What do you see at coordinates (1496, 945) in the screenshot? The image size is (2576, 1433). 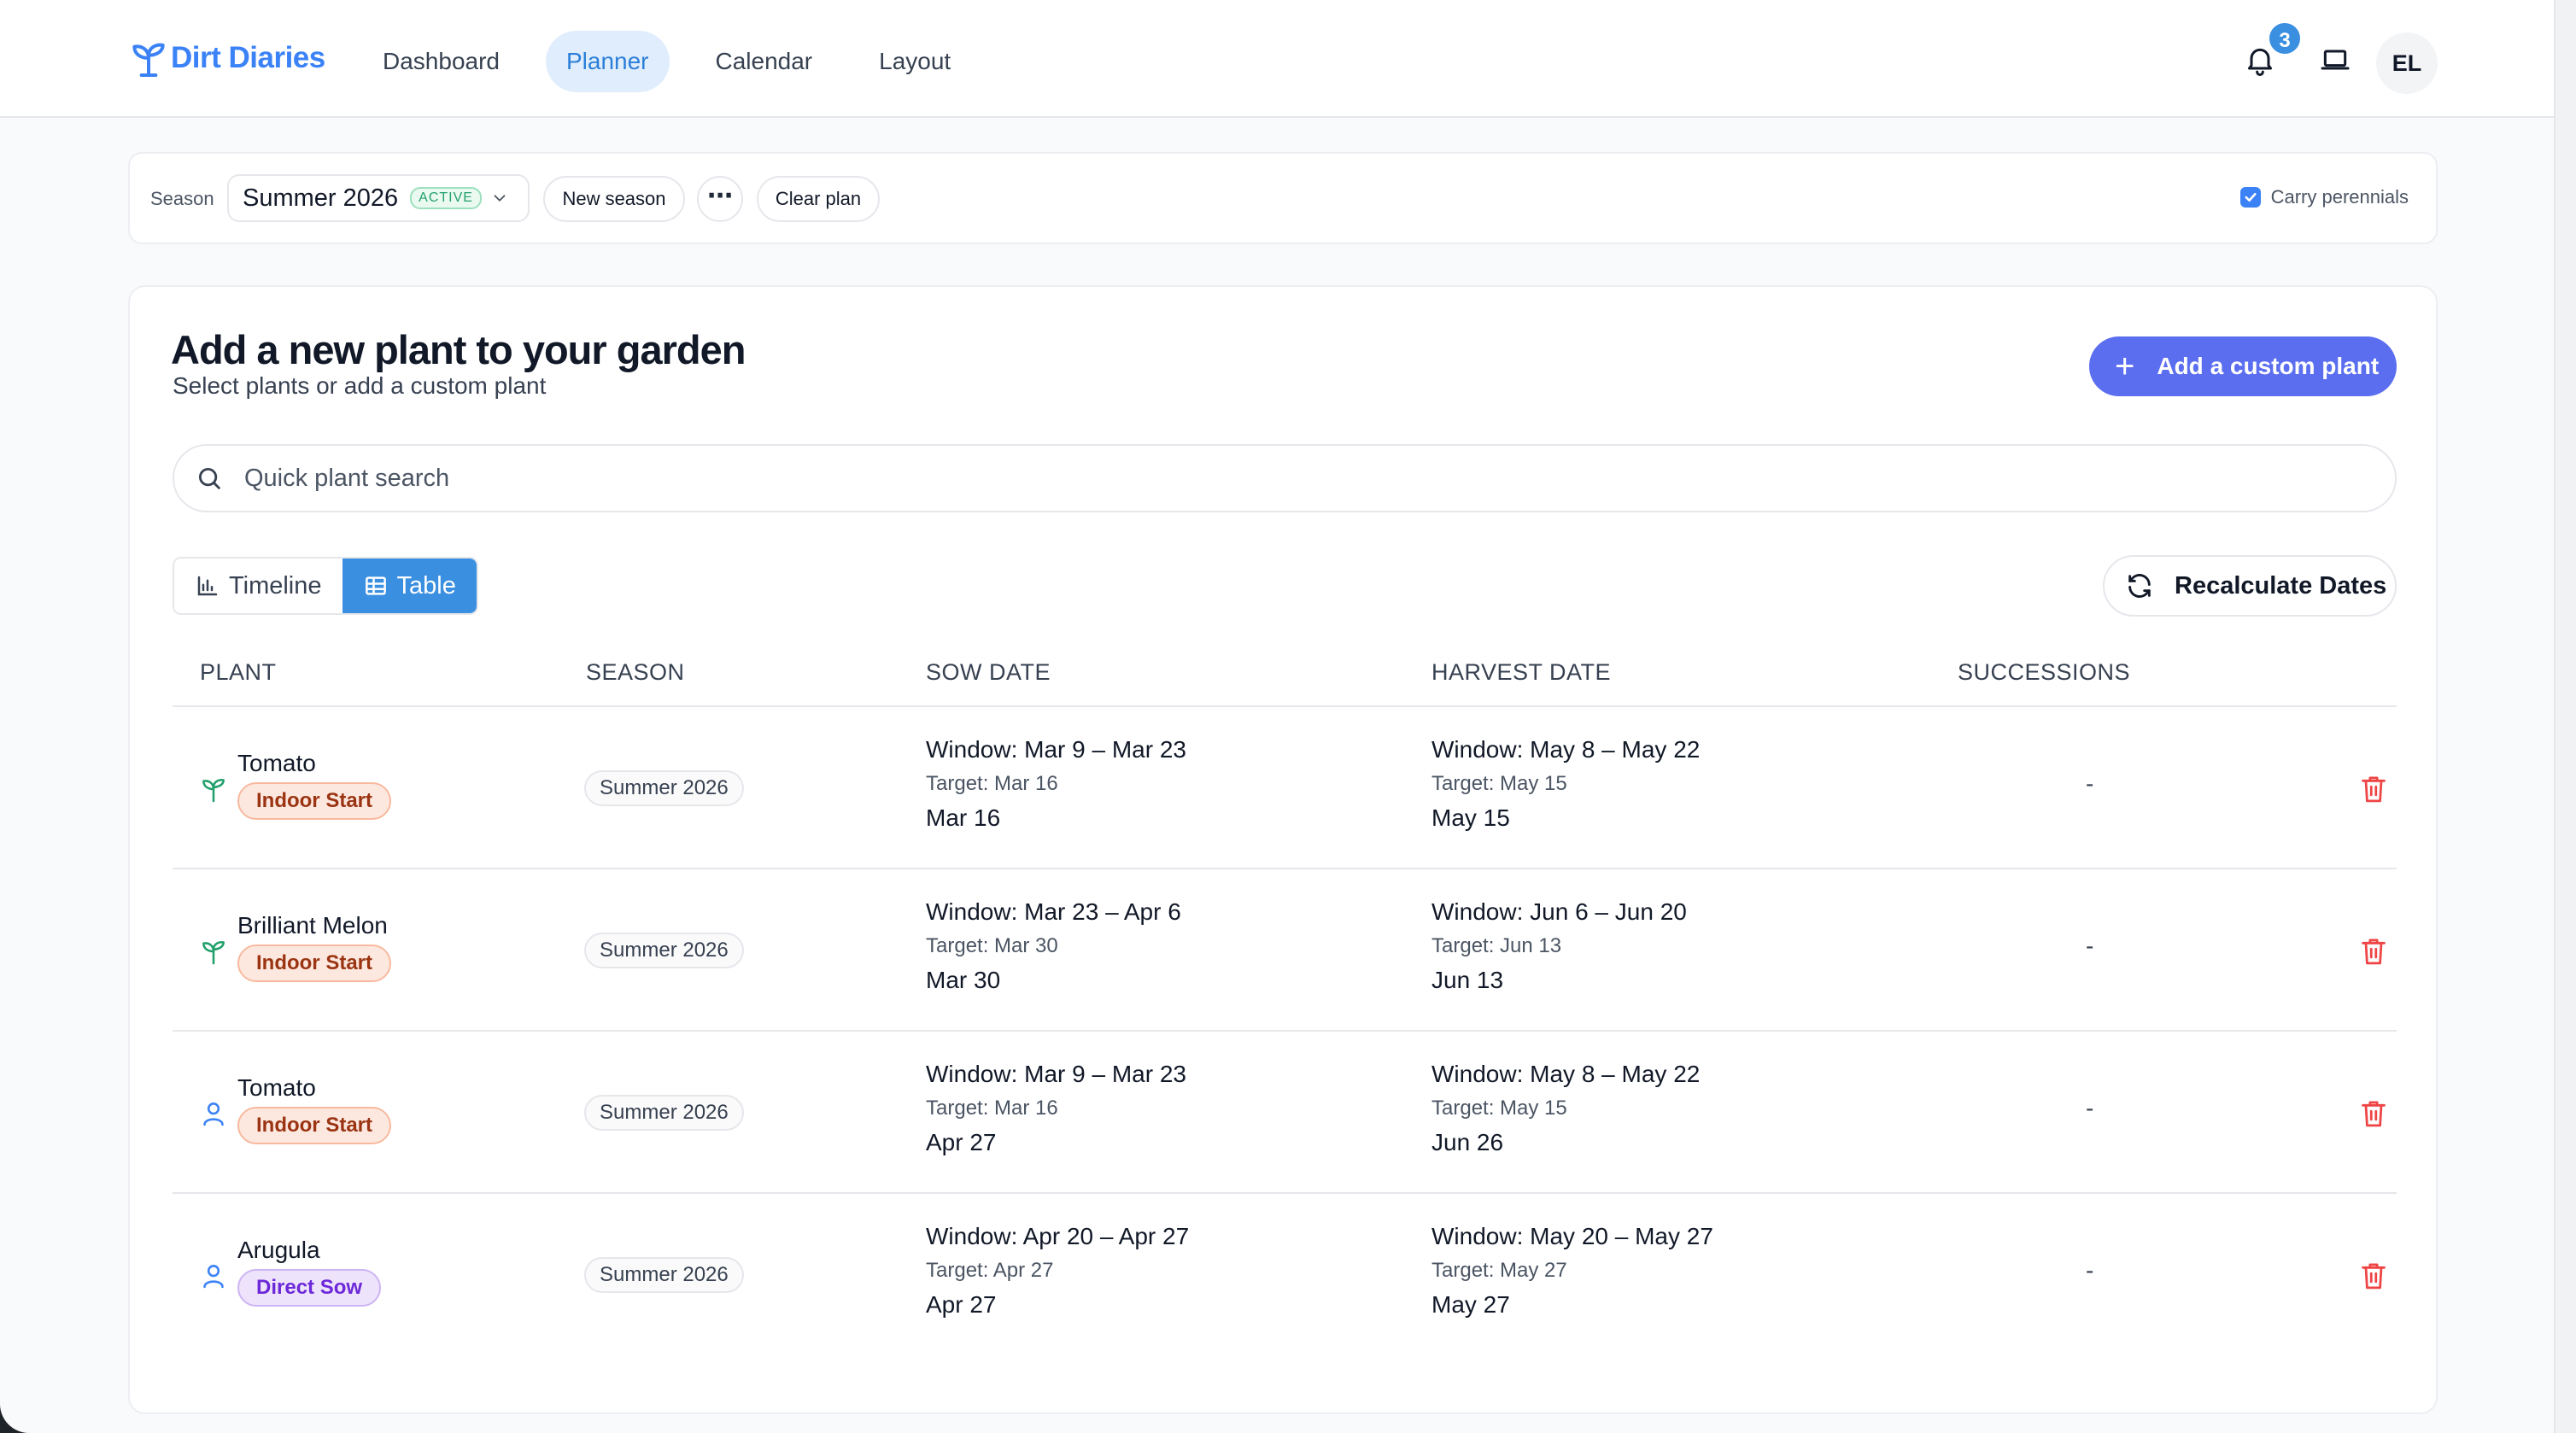 I see `harvest-target: Target: Jun 13` at bounding box center [1496, 945].